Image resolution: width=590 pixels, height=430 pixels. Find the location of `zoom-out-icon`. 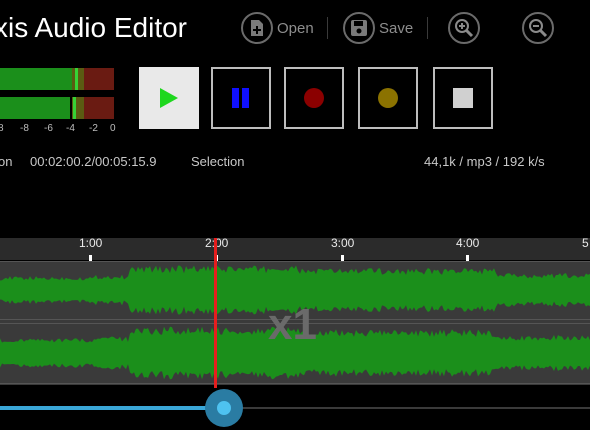

zoom-out-icon is located at coordinates (538, 28).